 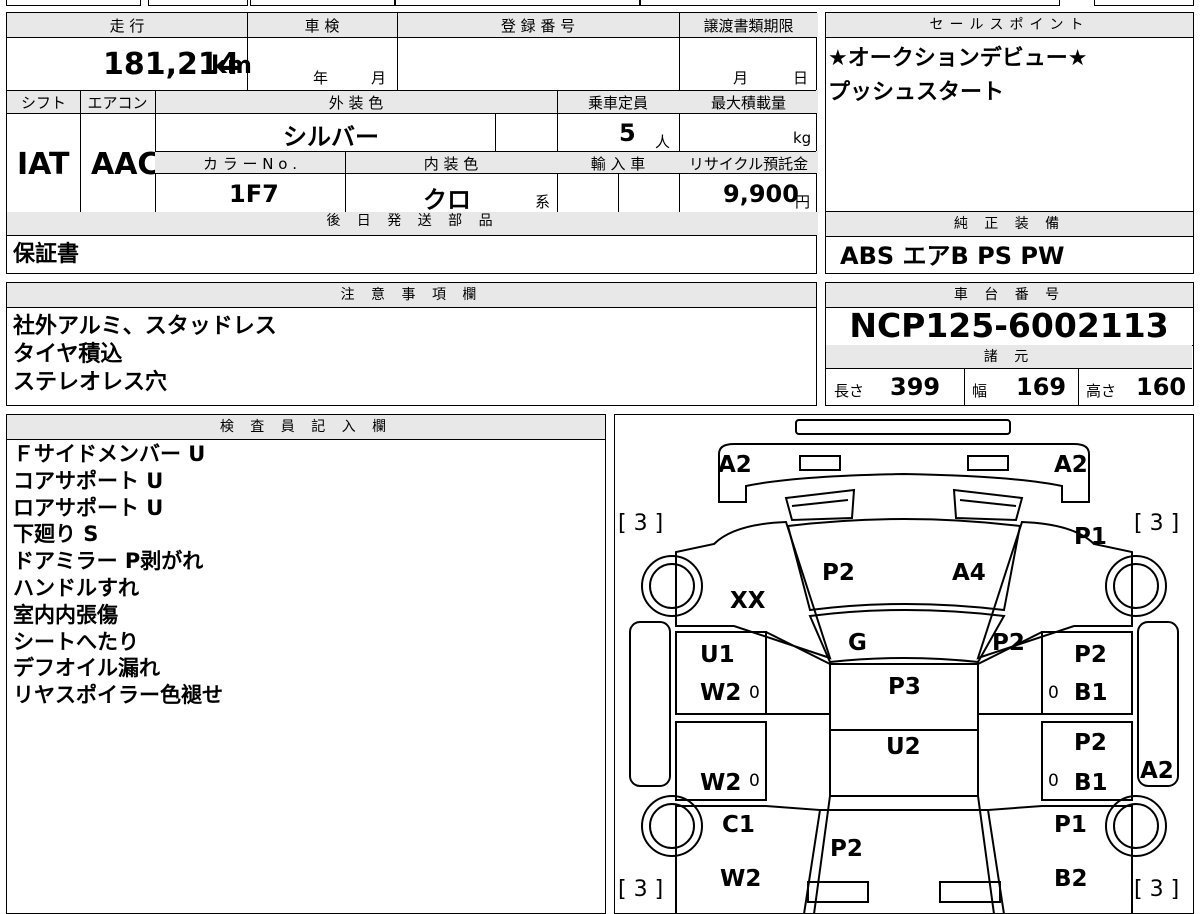 I want to click on chassis-number: NCP125-6002113, so click(x=1009, y=325).